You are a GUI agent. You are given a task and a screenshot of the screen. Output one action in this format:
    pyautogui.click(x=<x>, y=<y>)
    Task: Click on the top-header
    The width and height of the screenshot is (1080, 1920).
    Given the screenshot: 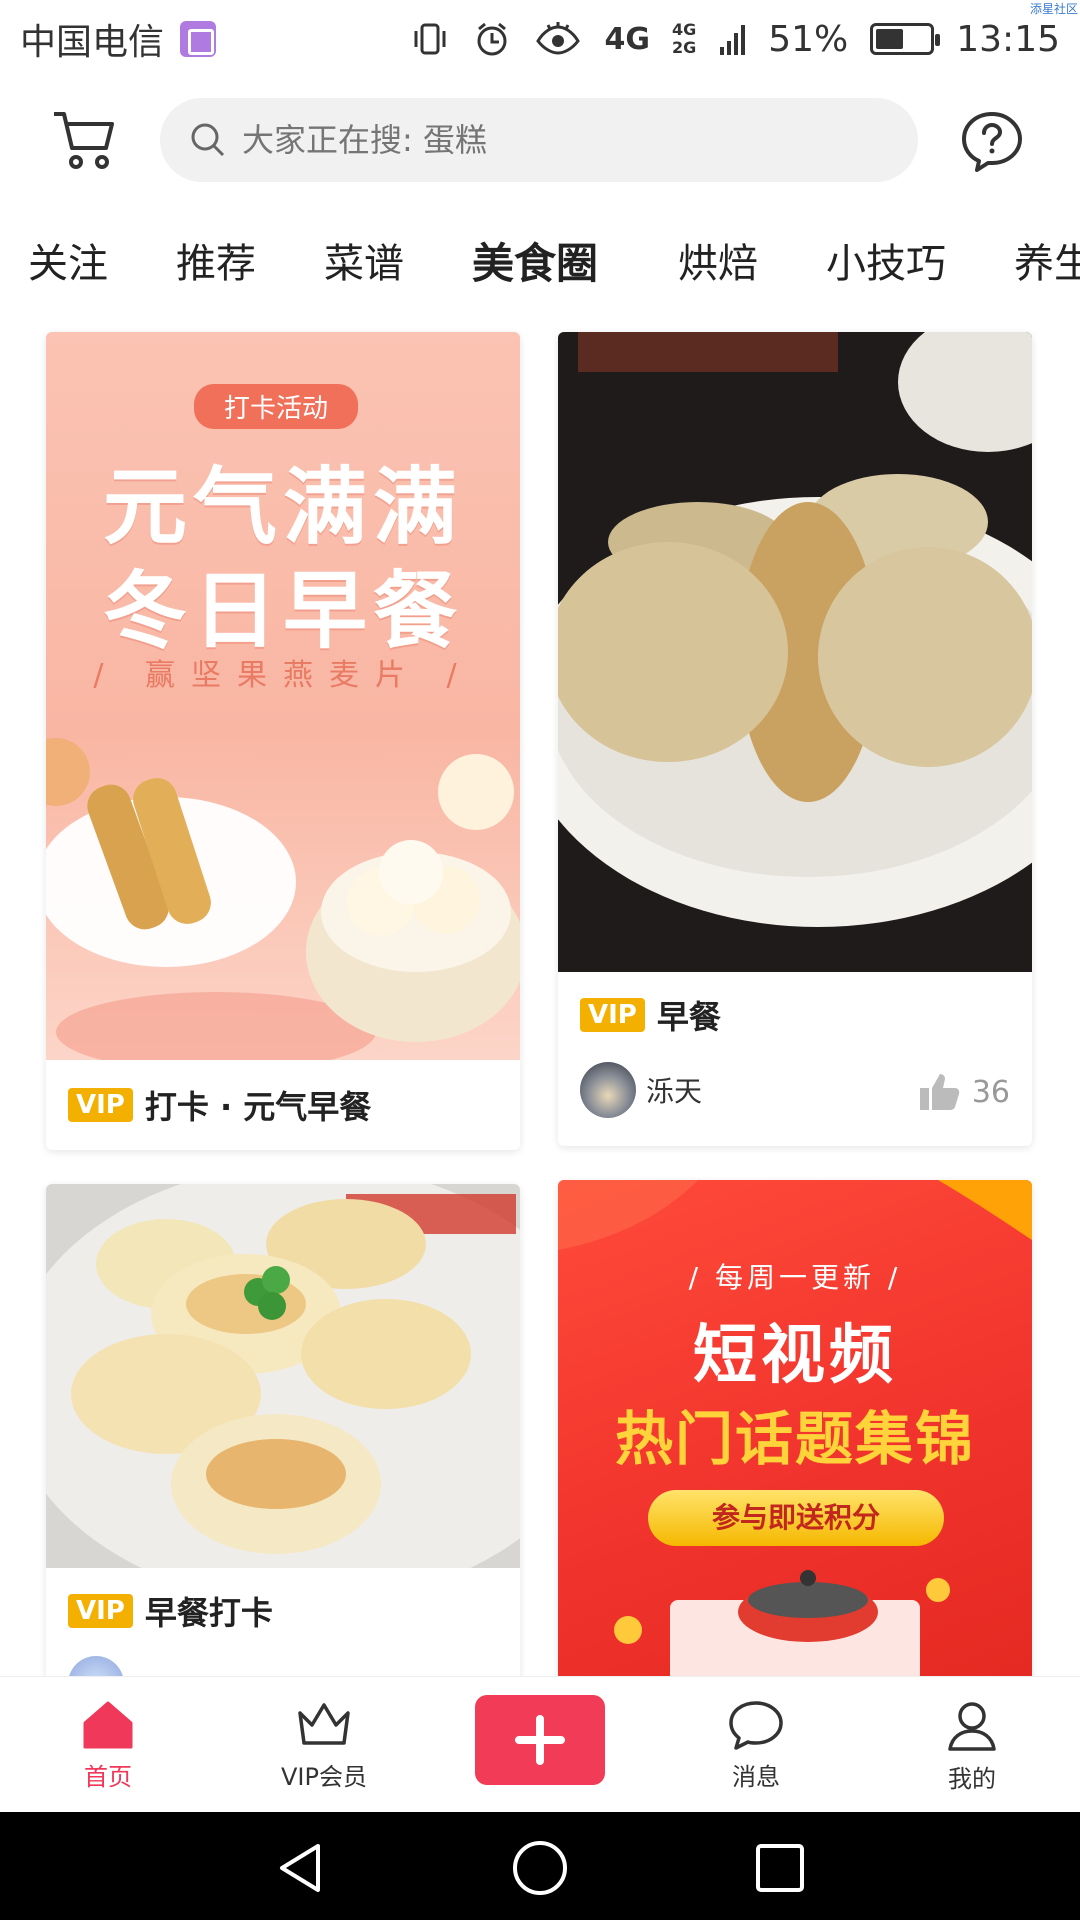 What is the action you would take?
    pyautogui.click(x=540, y=141)
    